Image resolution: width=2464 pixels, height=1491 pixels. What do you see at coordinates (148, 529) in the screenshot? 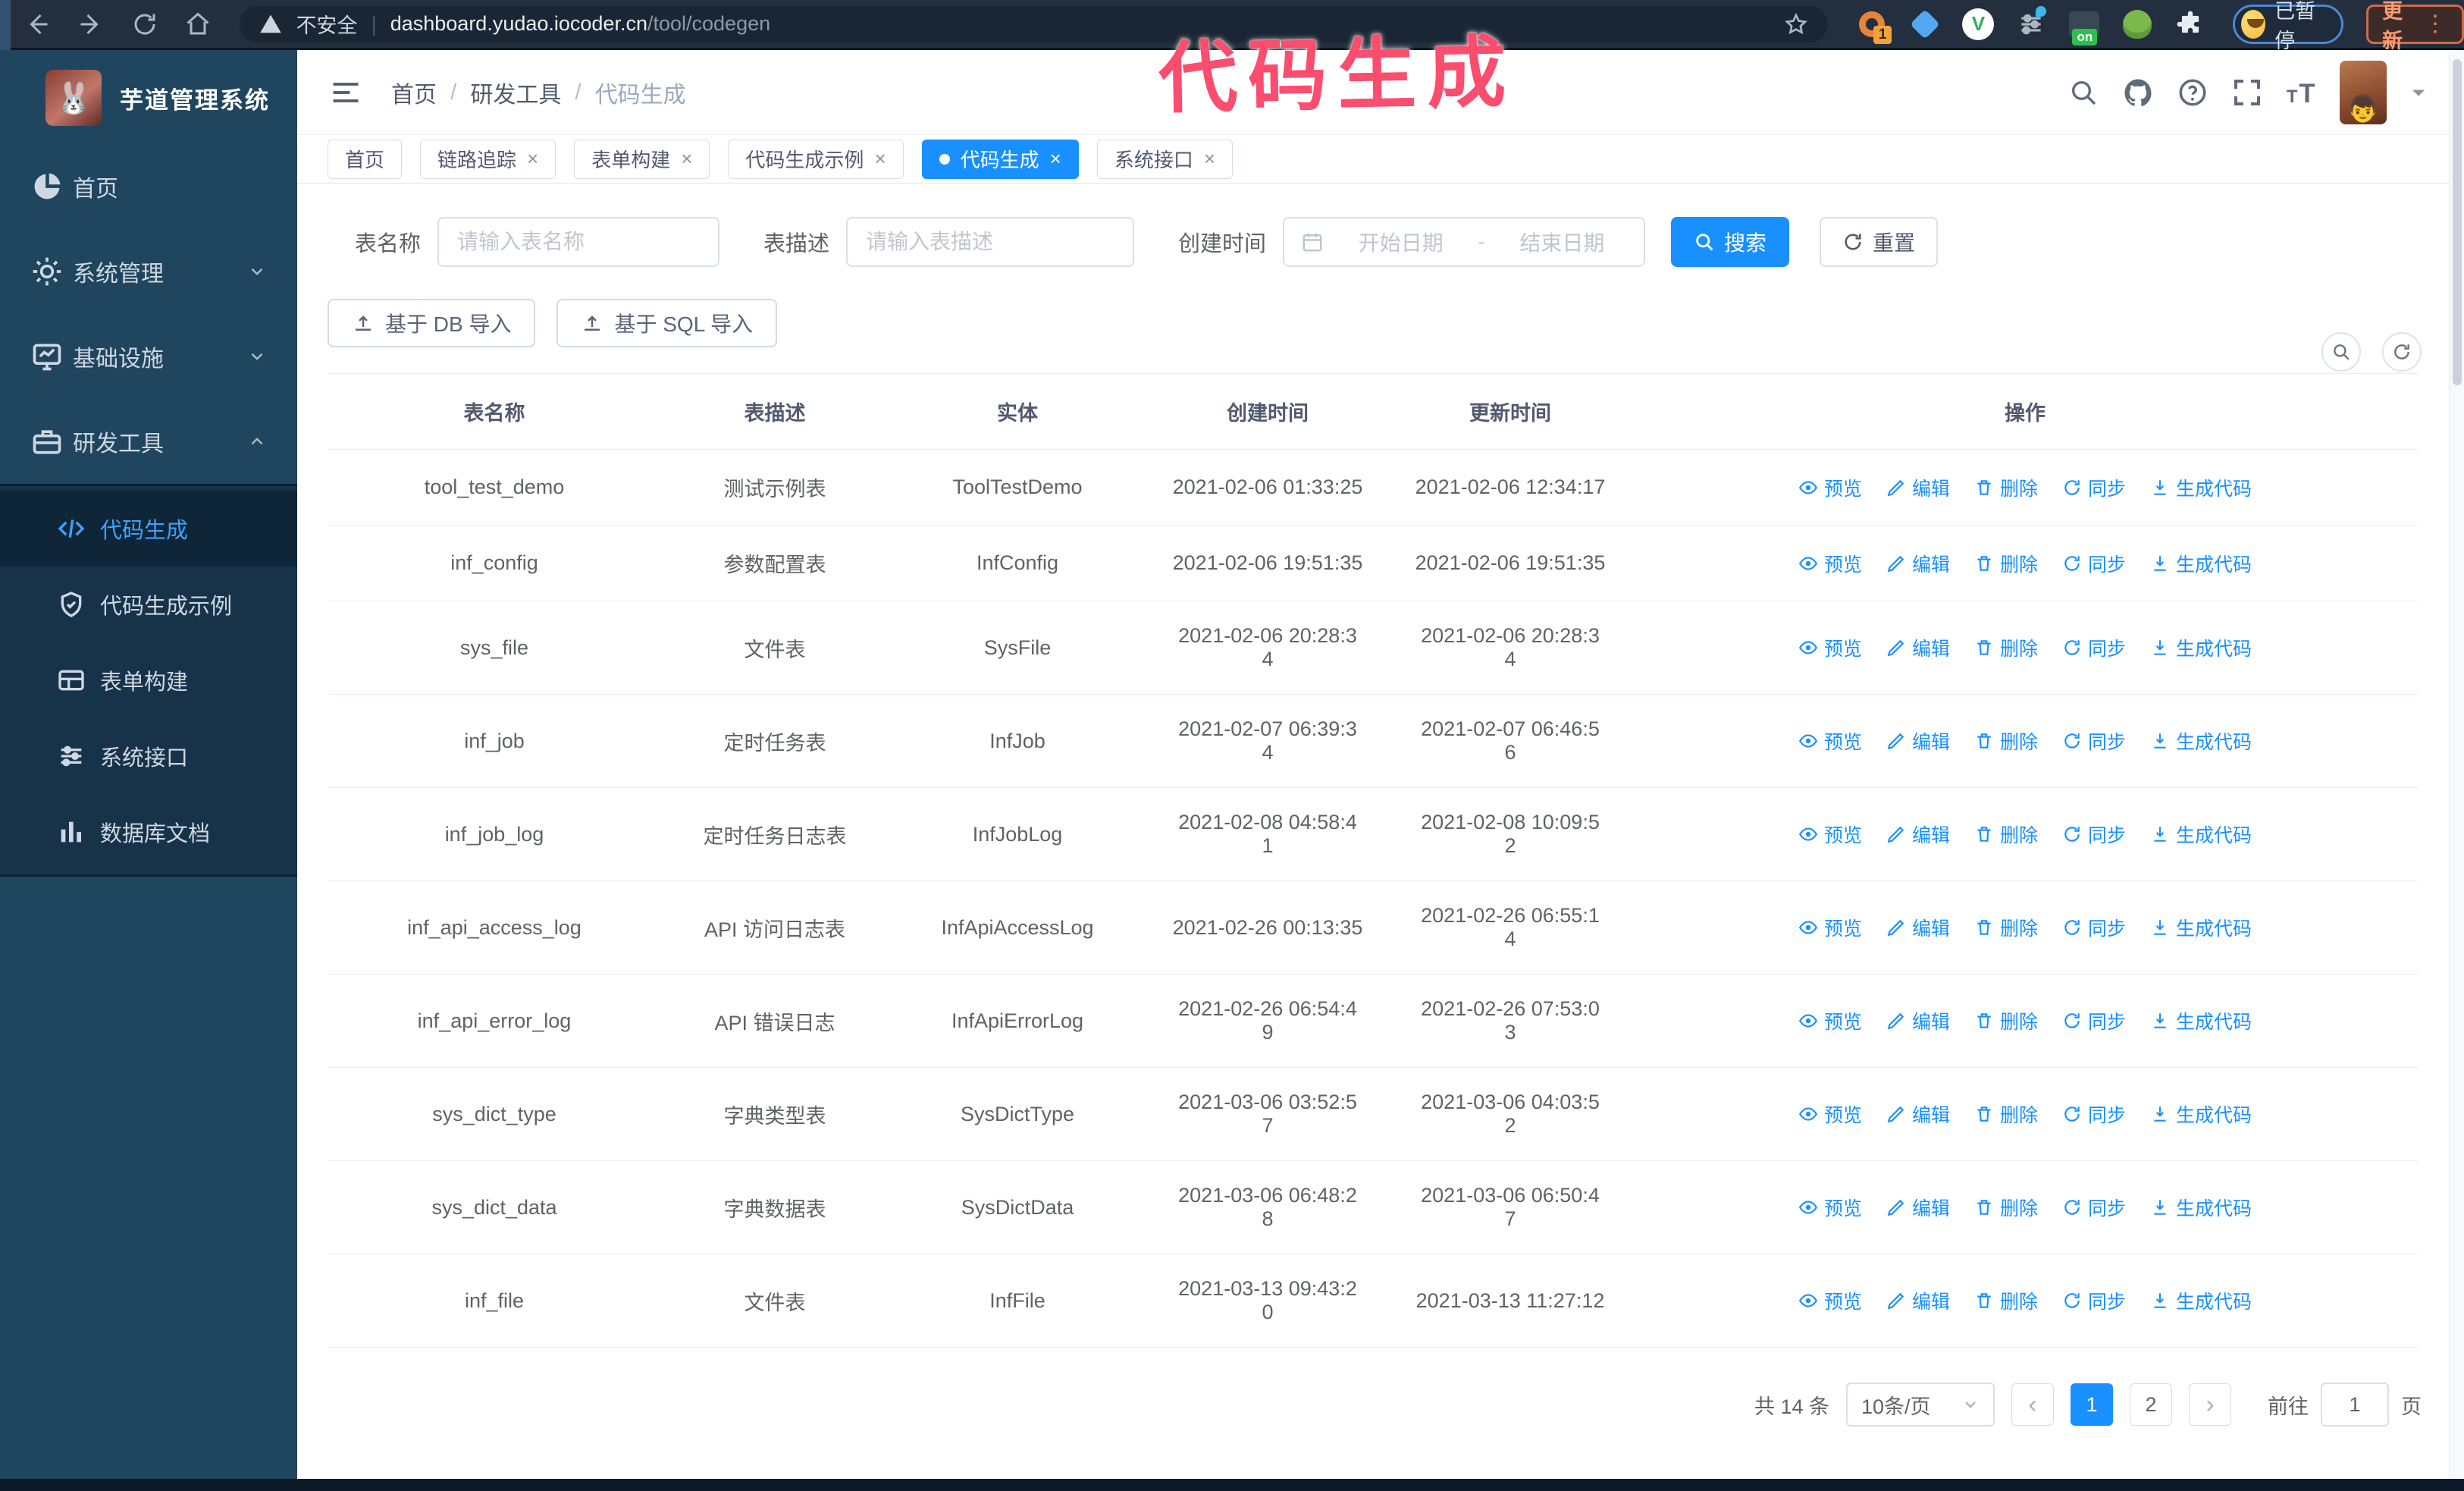
I see `sidebar-subitem-code: 代码生成` at bounding box center [148, 529].